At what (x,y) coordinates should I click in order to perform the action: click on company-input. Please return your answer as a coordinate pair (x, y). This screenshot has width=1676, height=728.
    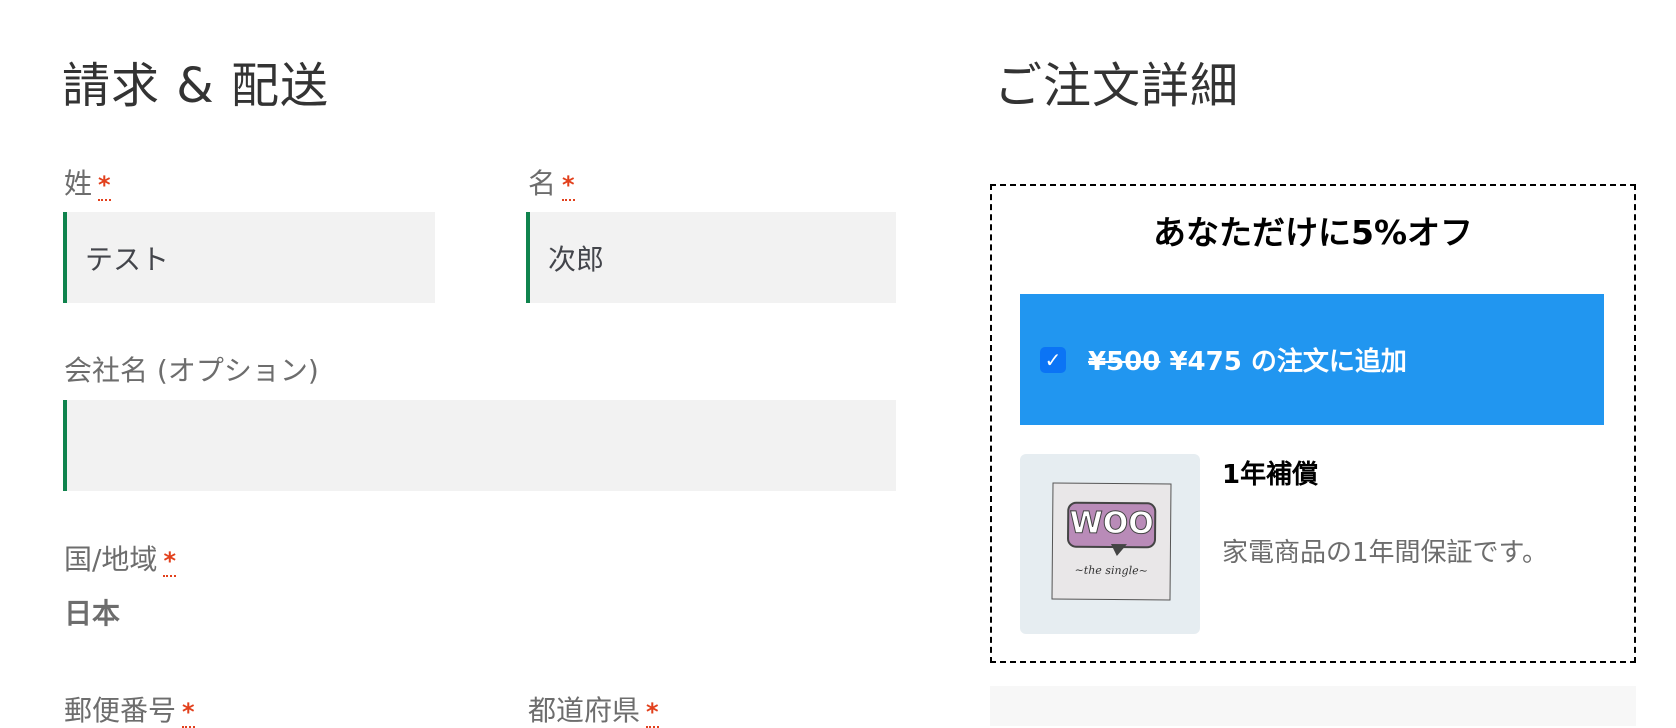
    Looking at the image, I should click on (479, 445).